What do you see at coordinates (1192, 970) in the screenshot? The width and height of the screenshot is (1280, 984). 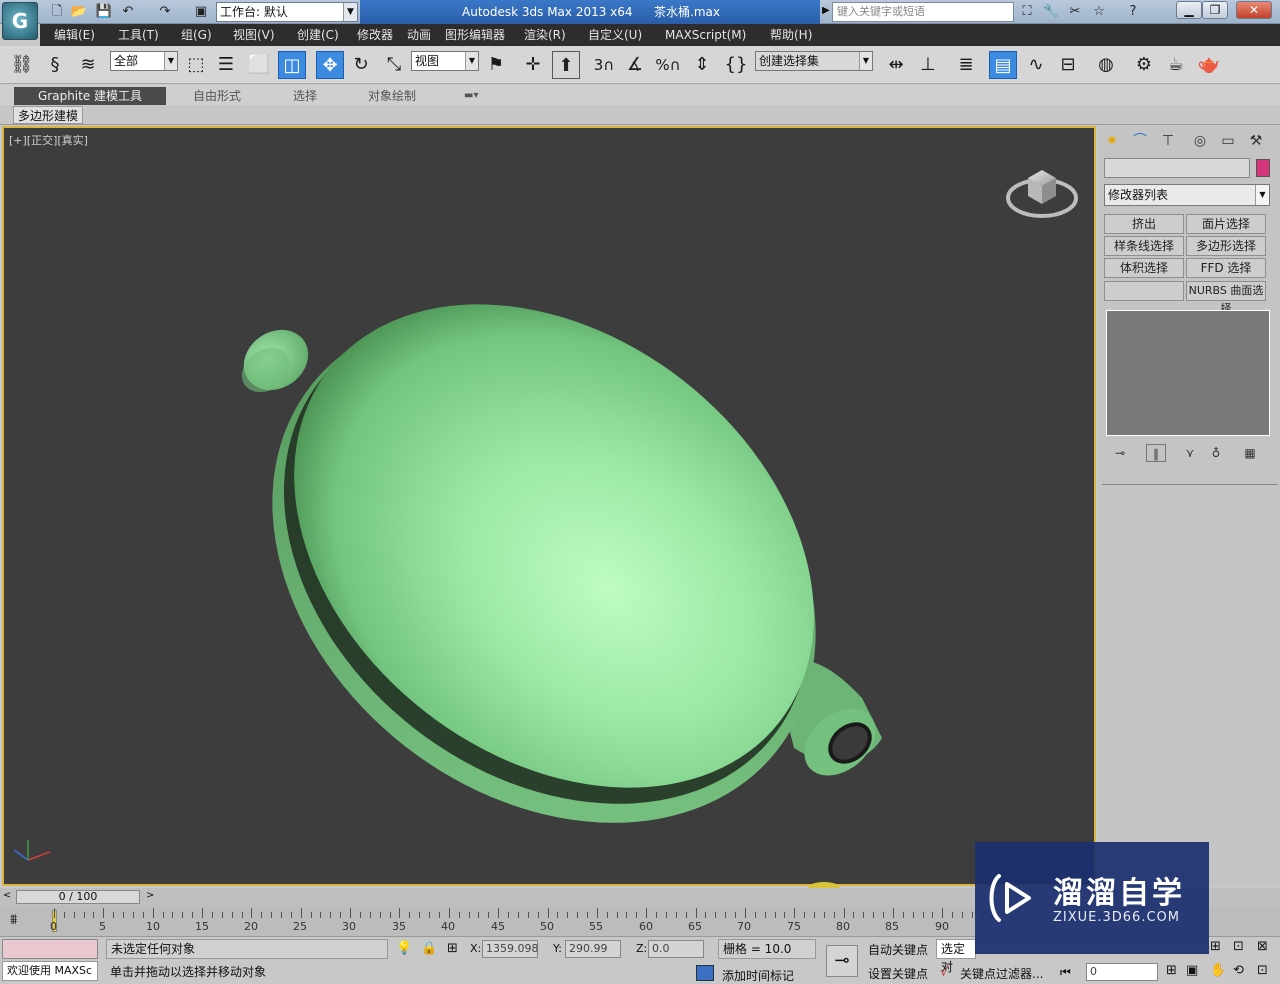 I see `zoom-extents-icon: ▣` at bounding box center [1192, 970].